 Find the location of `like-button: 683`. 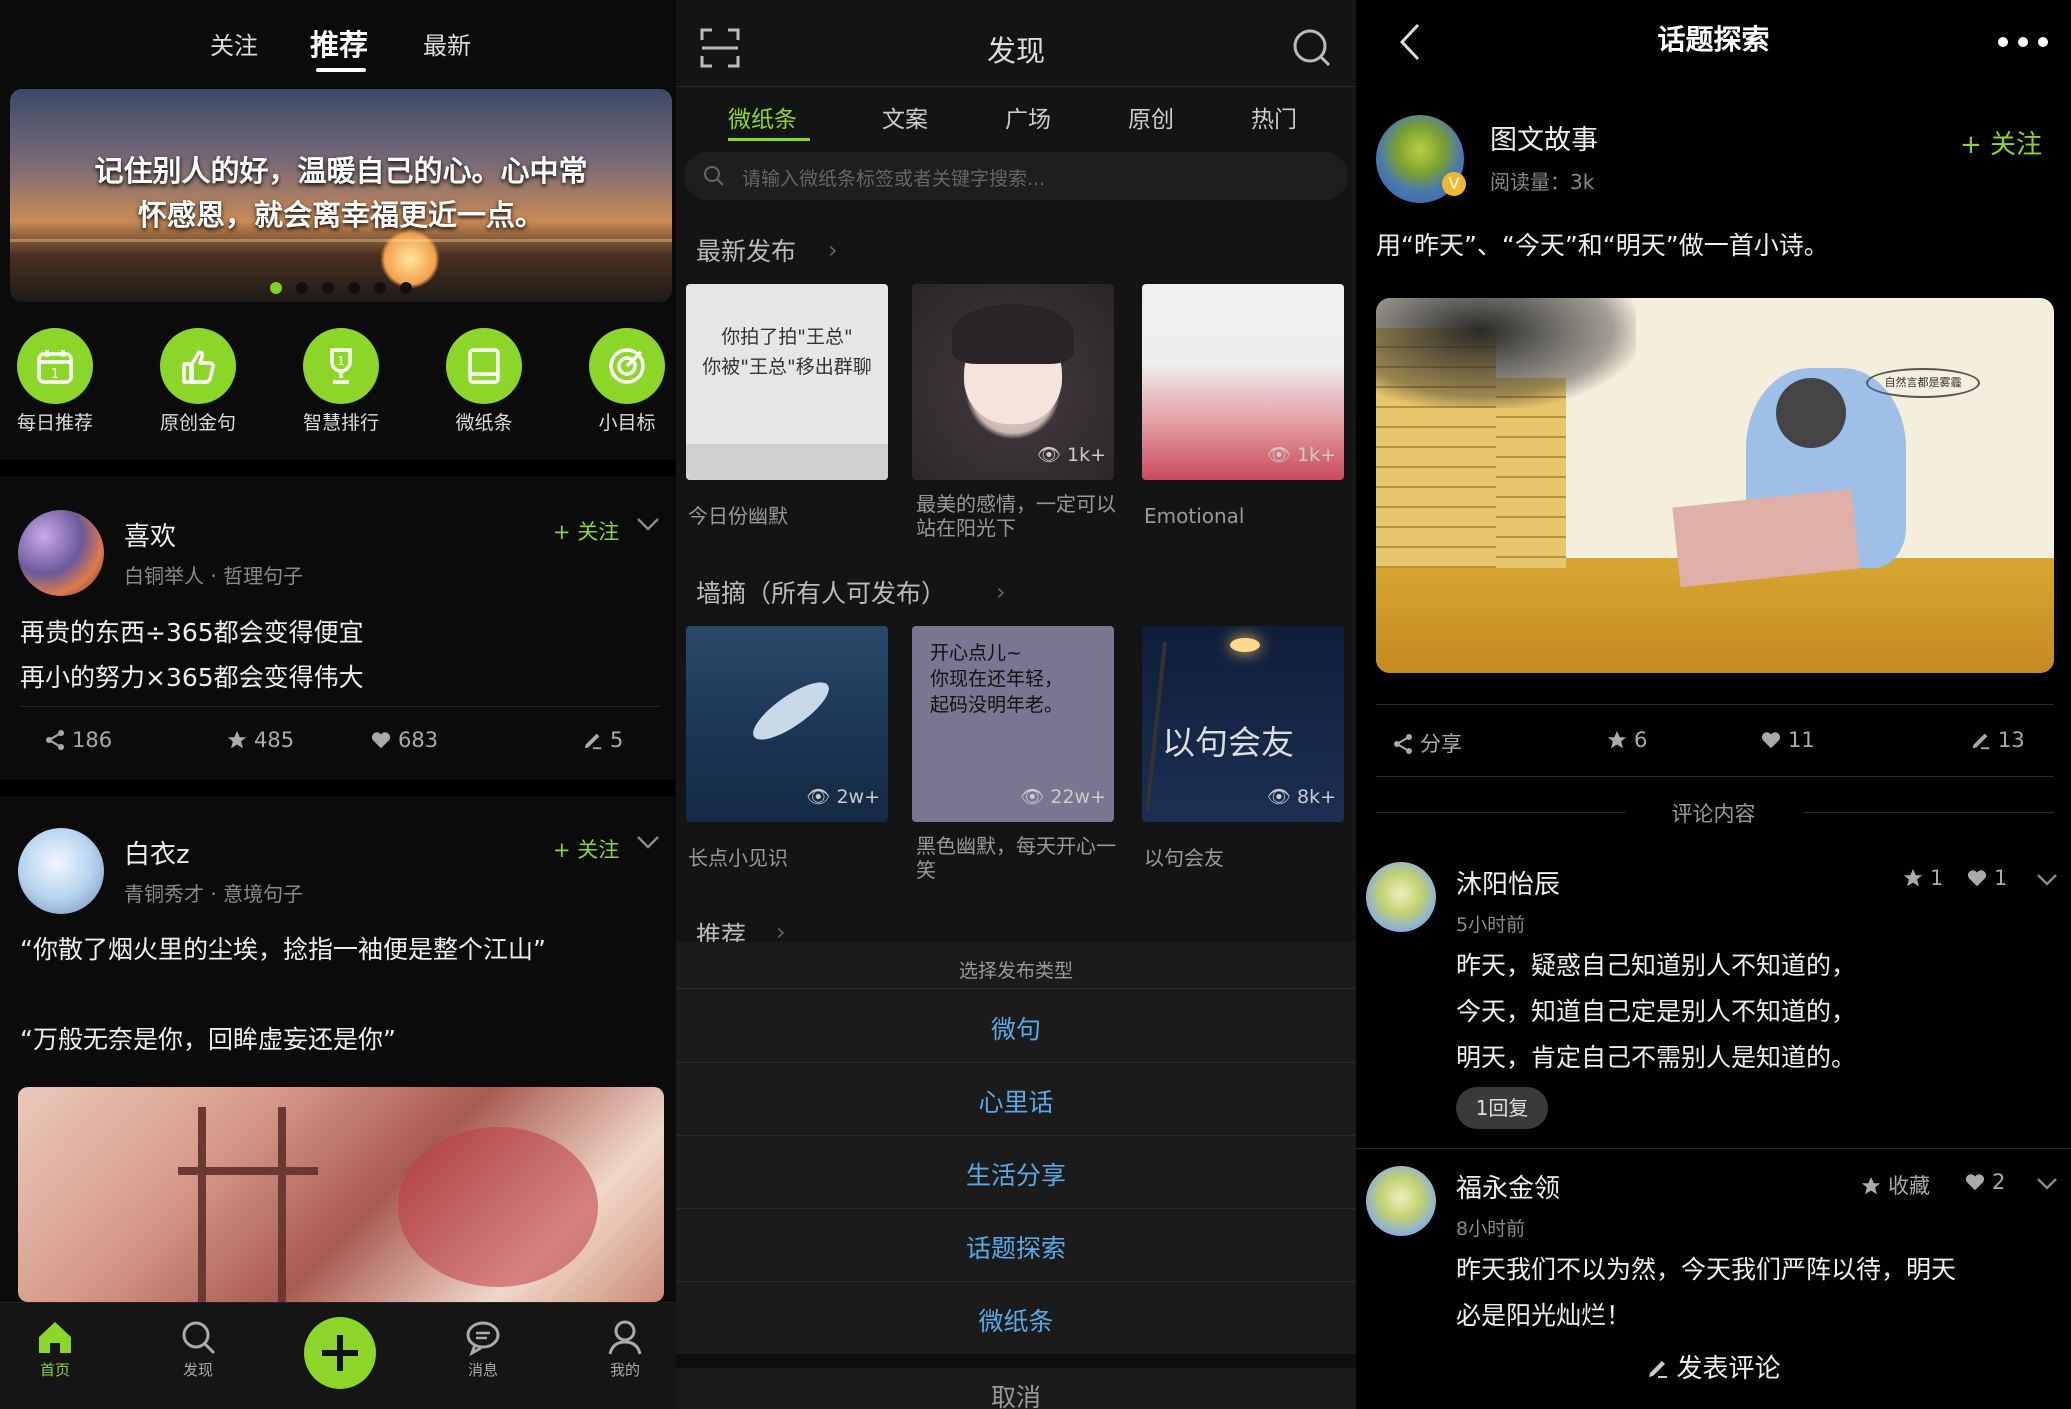

like-button: 683 is located at coordinates (404, 740).